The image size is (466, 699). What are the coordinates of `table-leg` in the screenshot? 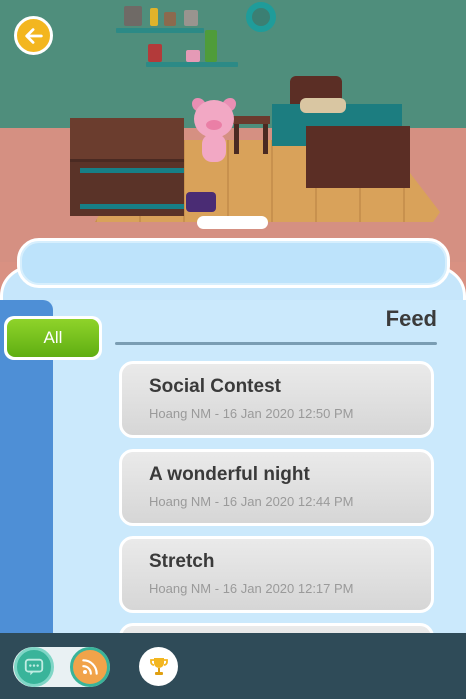 It's located at (265, 139).